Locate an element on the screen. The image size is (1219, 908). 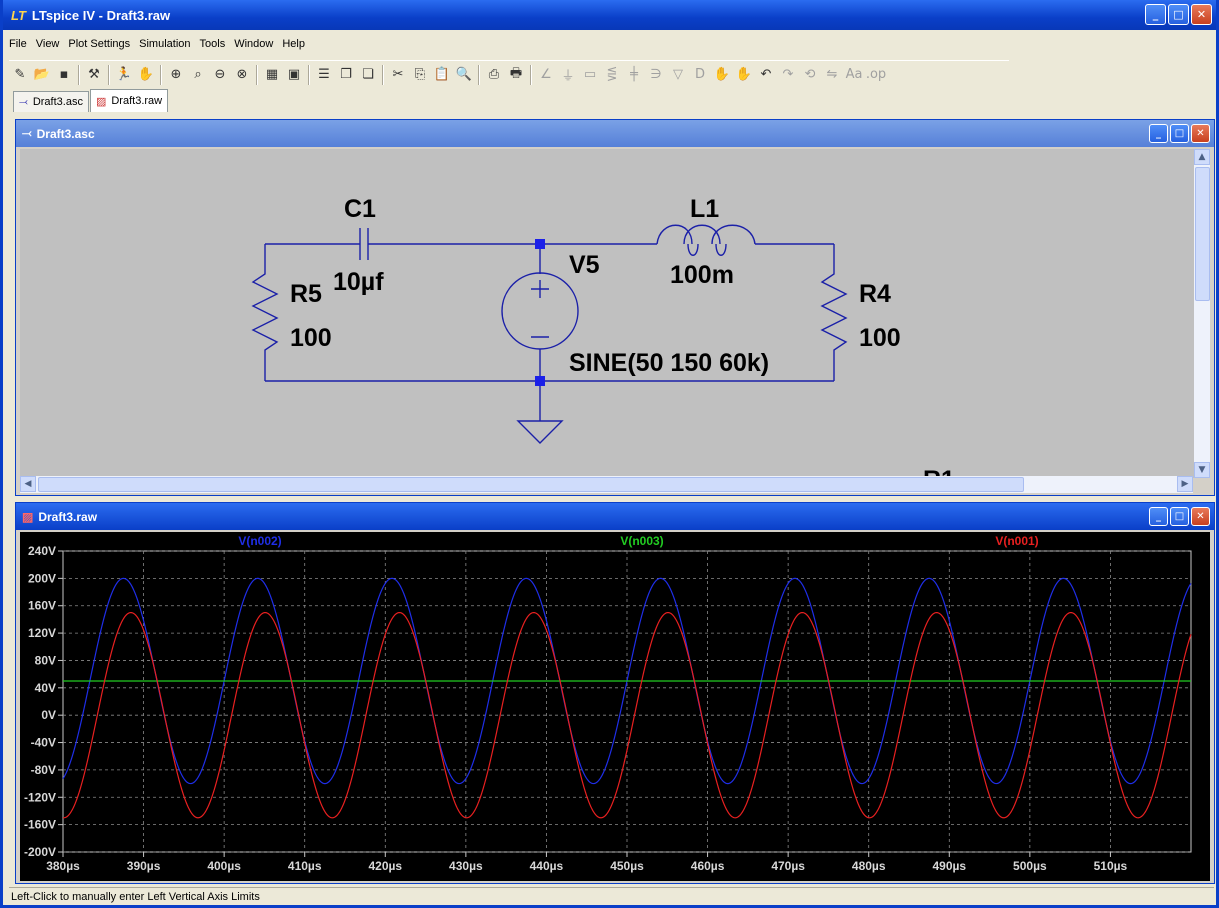
schematic-vertical-scrollbar: ▲ ▼ is located at coordinates (1201, 313).